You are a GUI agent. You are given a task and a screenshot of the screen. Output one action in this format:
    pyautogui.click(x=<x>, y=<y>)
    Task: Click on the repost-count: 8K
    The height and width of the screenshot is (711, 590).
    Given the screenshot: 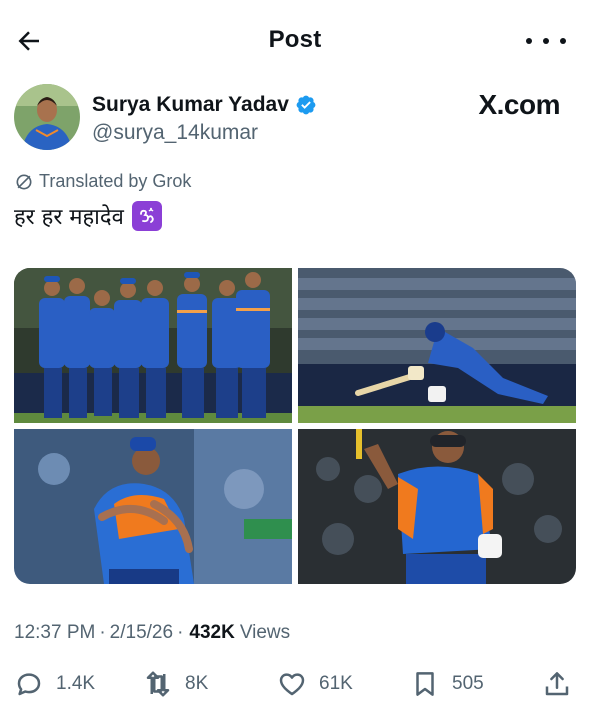 What is the action you would take?
    pyautogui.click(x=197, y=683)
    